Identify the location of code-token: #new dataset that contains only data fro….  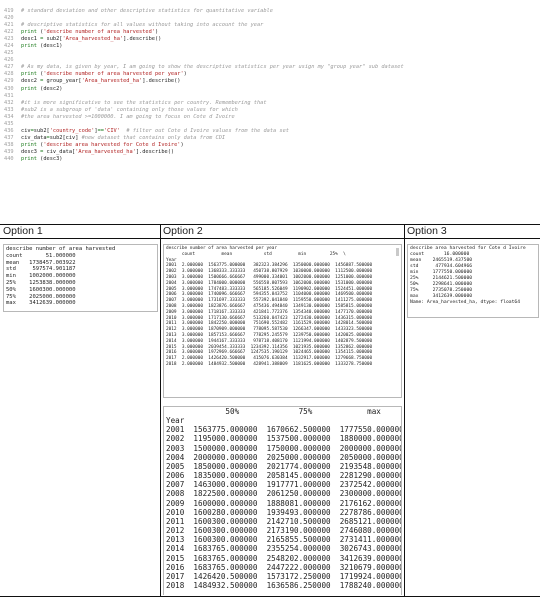
(153, 137).